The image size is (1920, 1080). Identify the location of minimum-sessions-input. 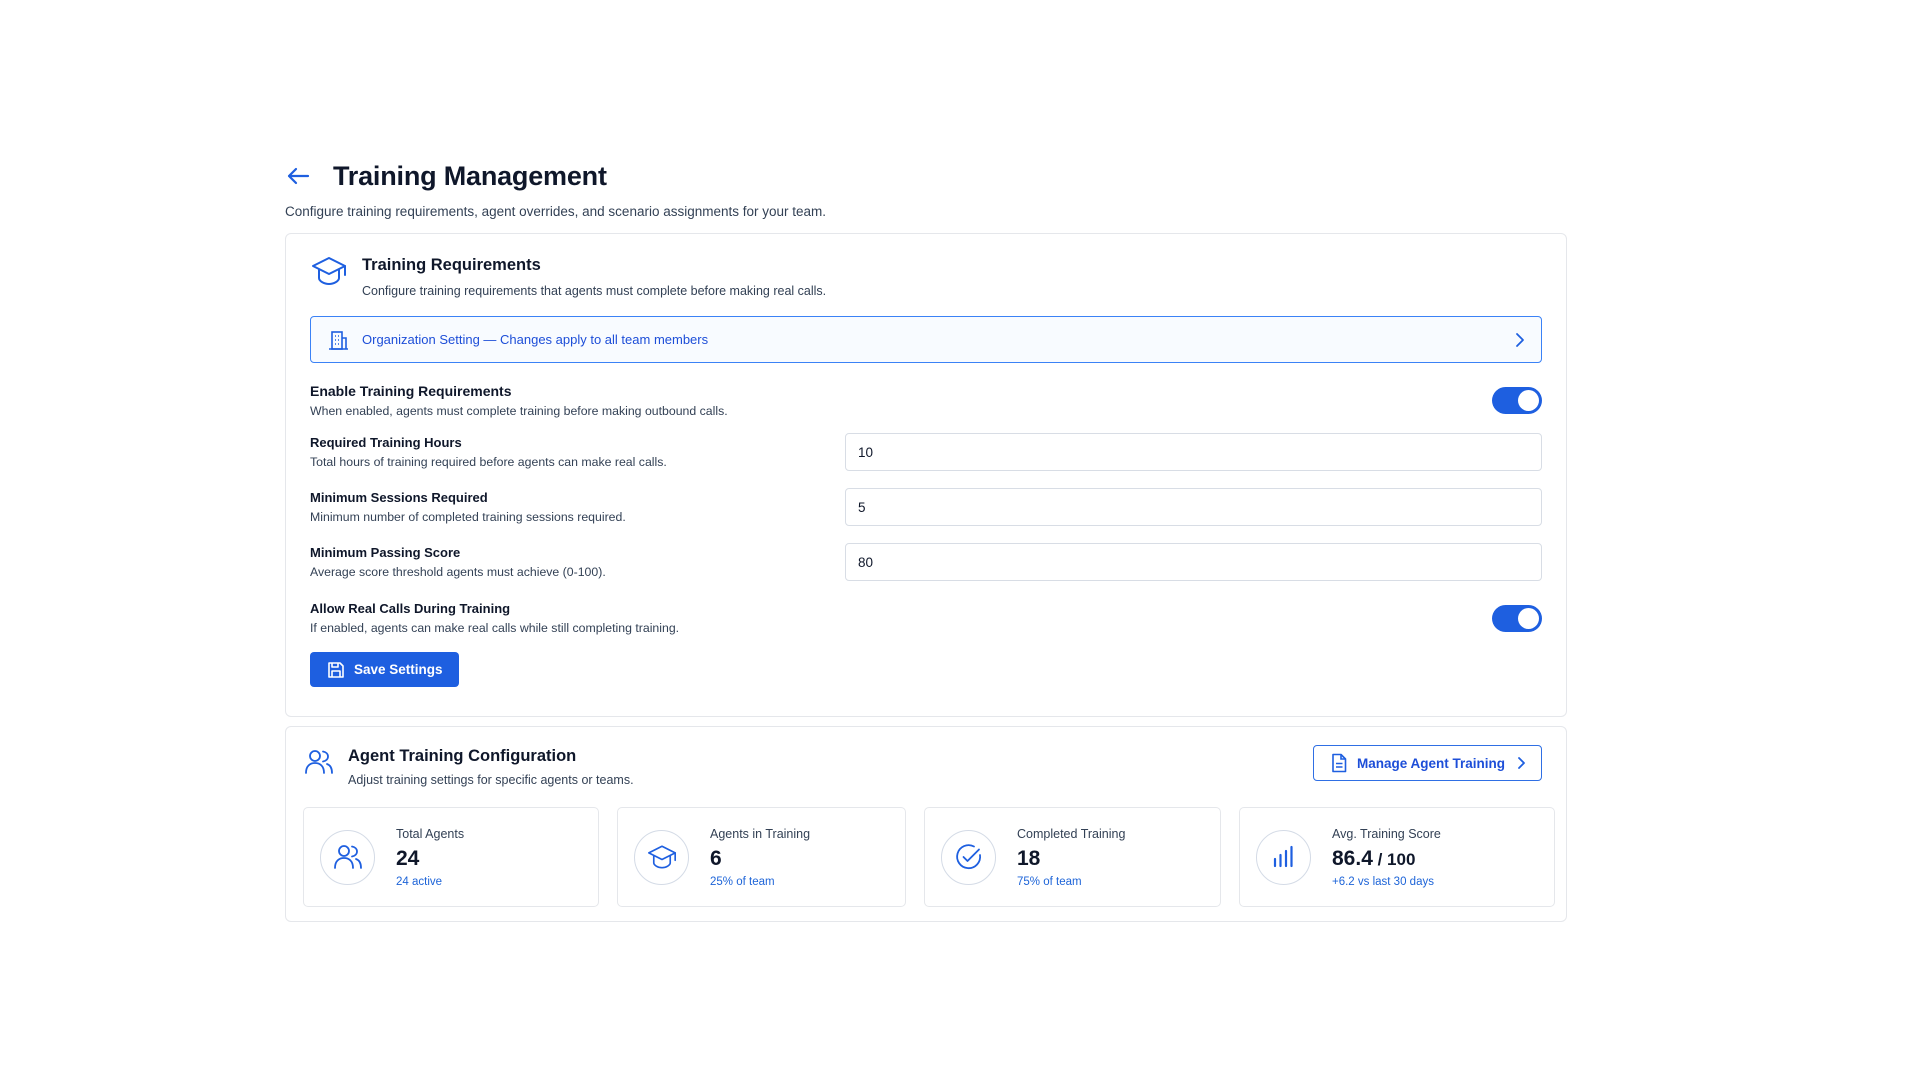
(1193, 507).